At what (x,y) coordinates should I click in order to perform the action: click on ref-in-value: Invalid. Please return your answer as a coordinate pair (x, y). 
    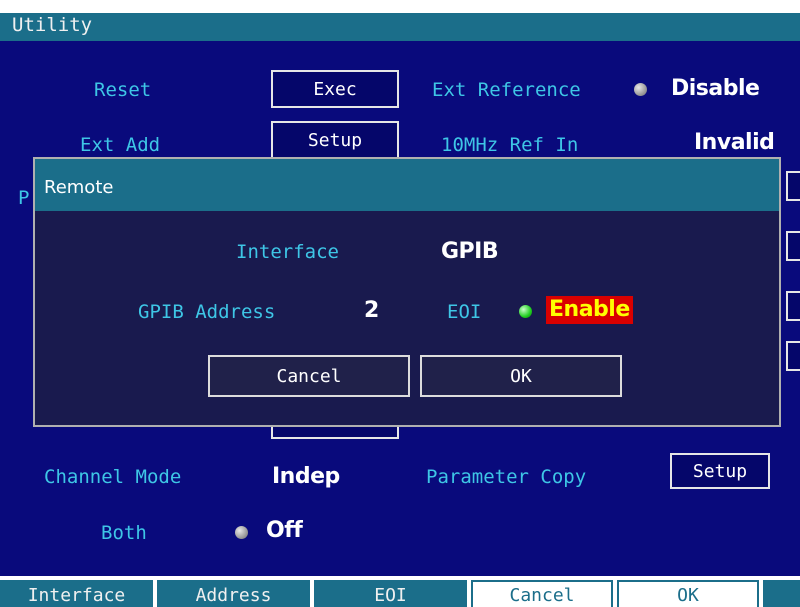
    Looking at the image, I should click on (734, 142).